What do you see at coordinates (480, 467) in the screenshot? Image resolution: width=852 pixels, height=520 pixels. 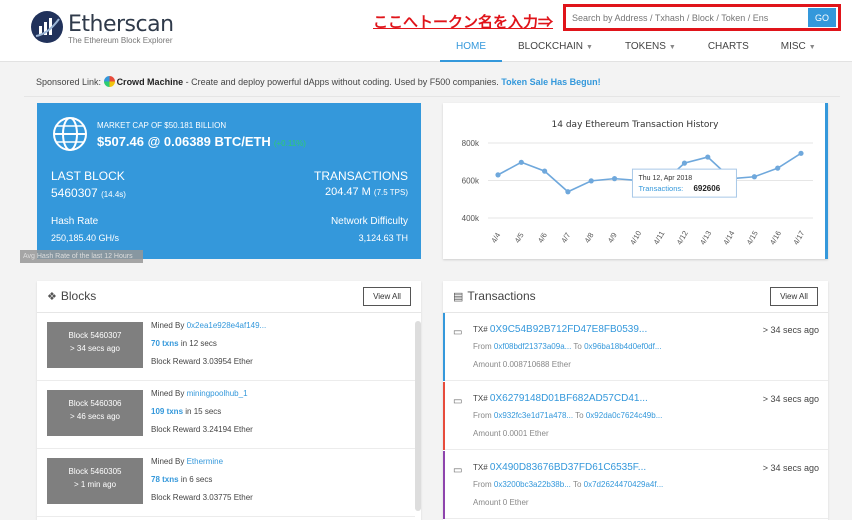 I see `tx-hash-label: TX#` at bounding box center [480, 467].